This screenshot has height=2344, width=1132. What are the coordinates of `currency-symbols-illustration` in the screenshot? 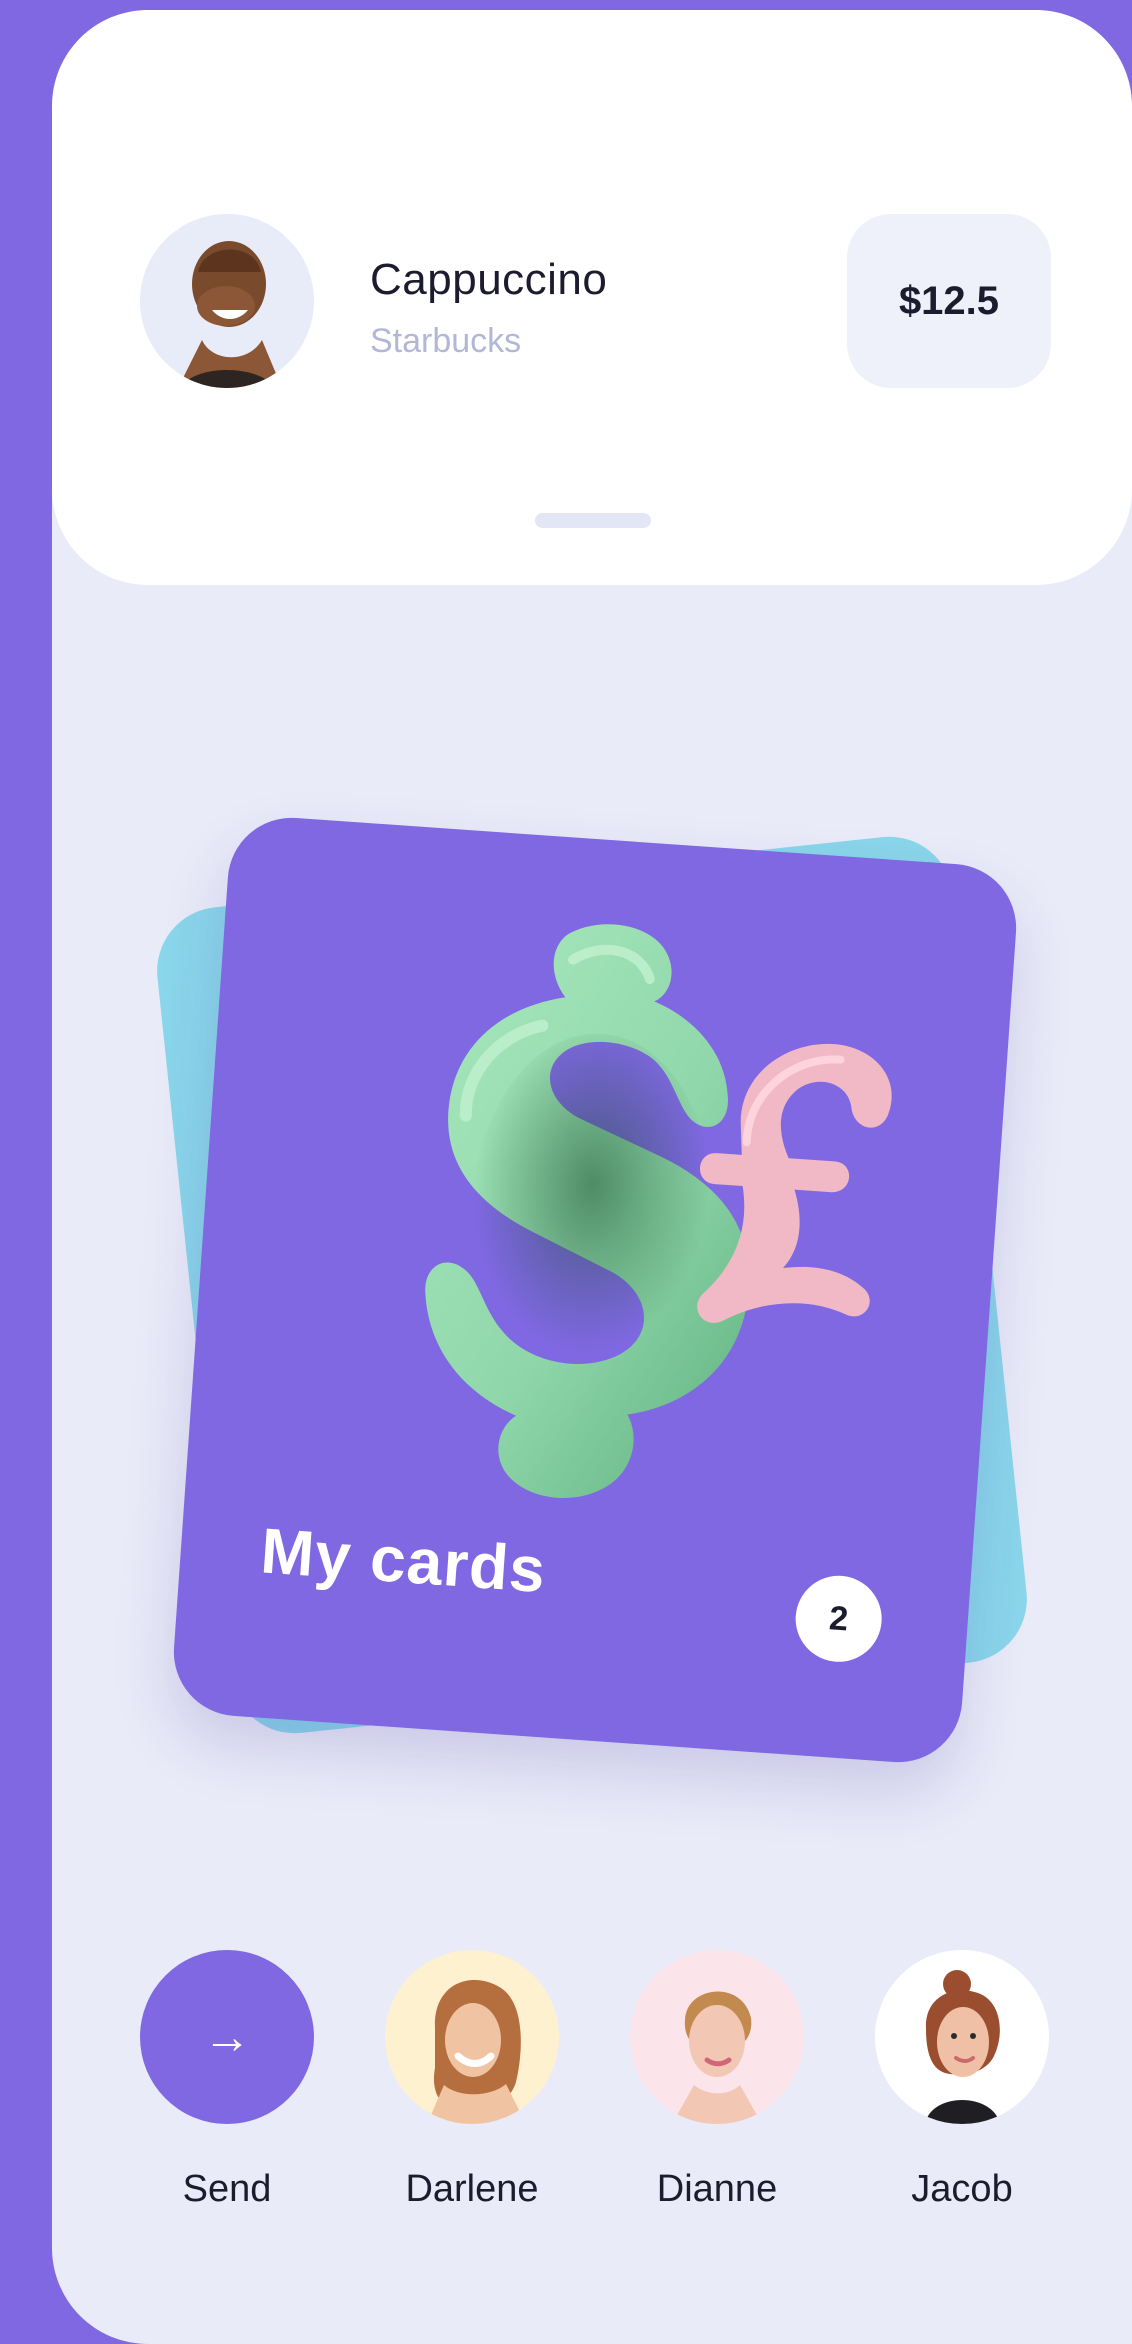 It's located at (658, 1211).